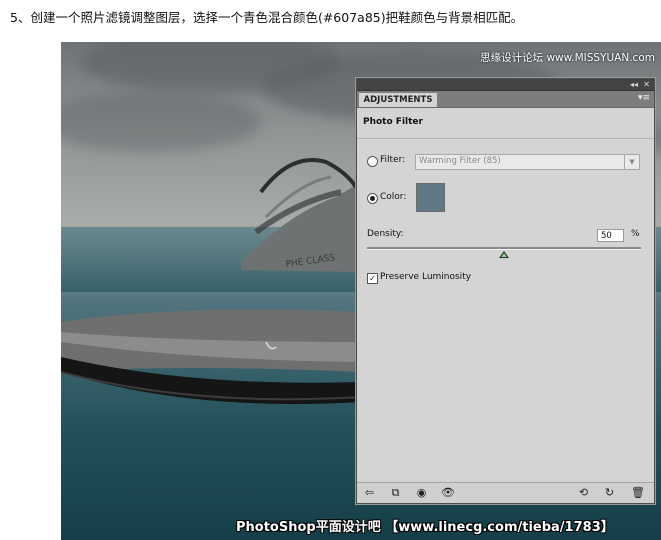  What do you see at coordinates (505, 123) in the screenshot?
I see `panel-header: Photo Filter` at bounding box center [505, 123].